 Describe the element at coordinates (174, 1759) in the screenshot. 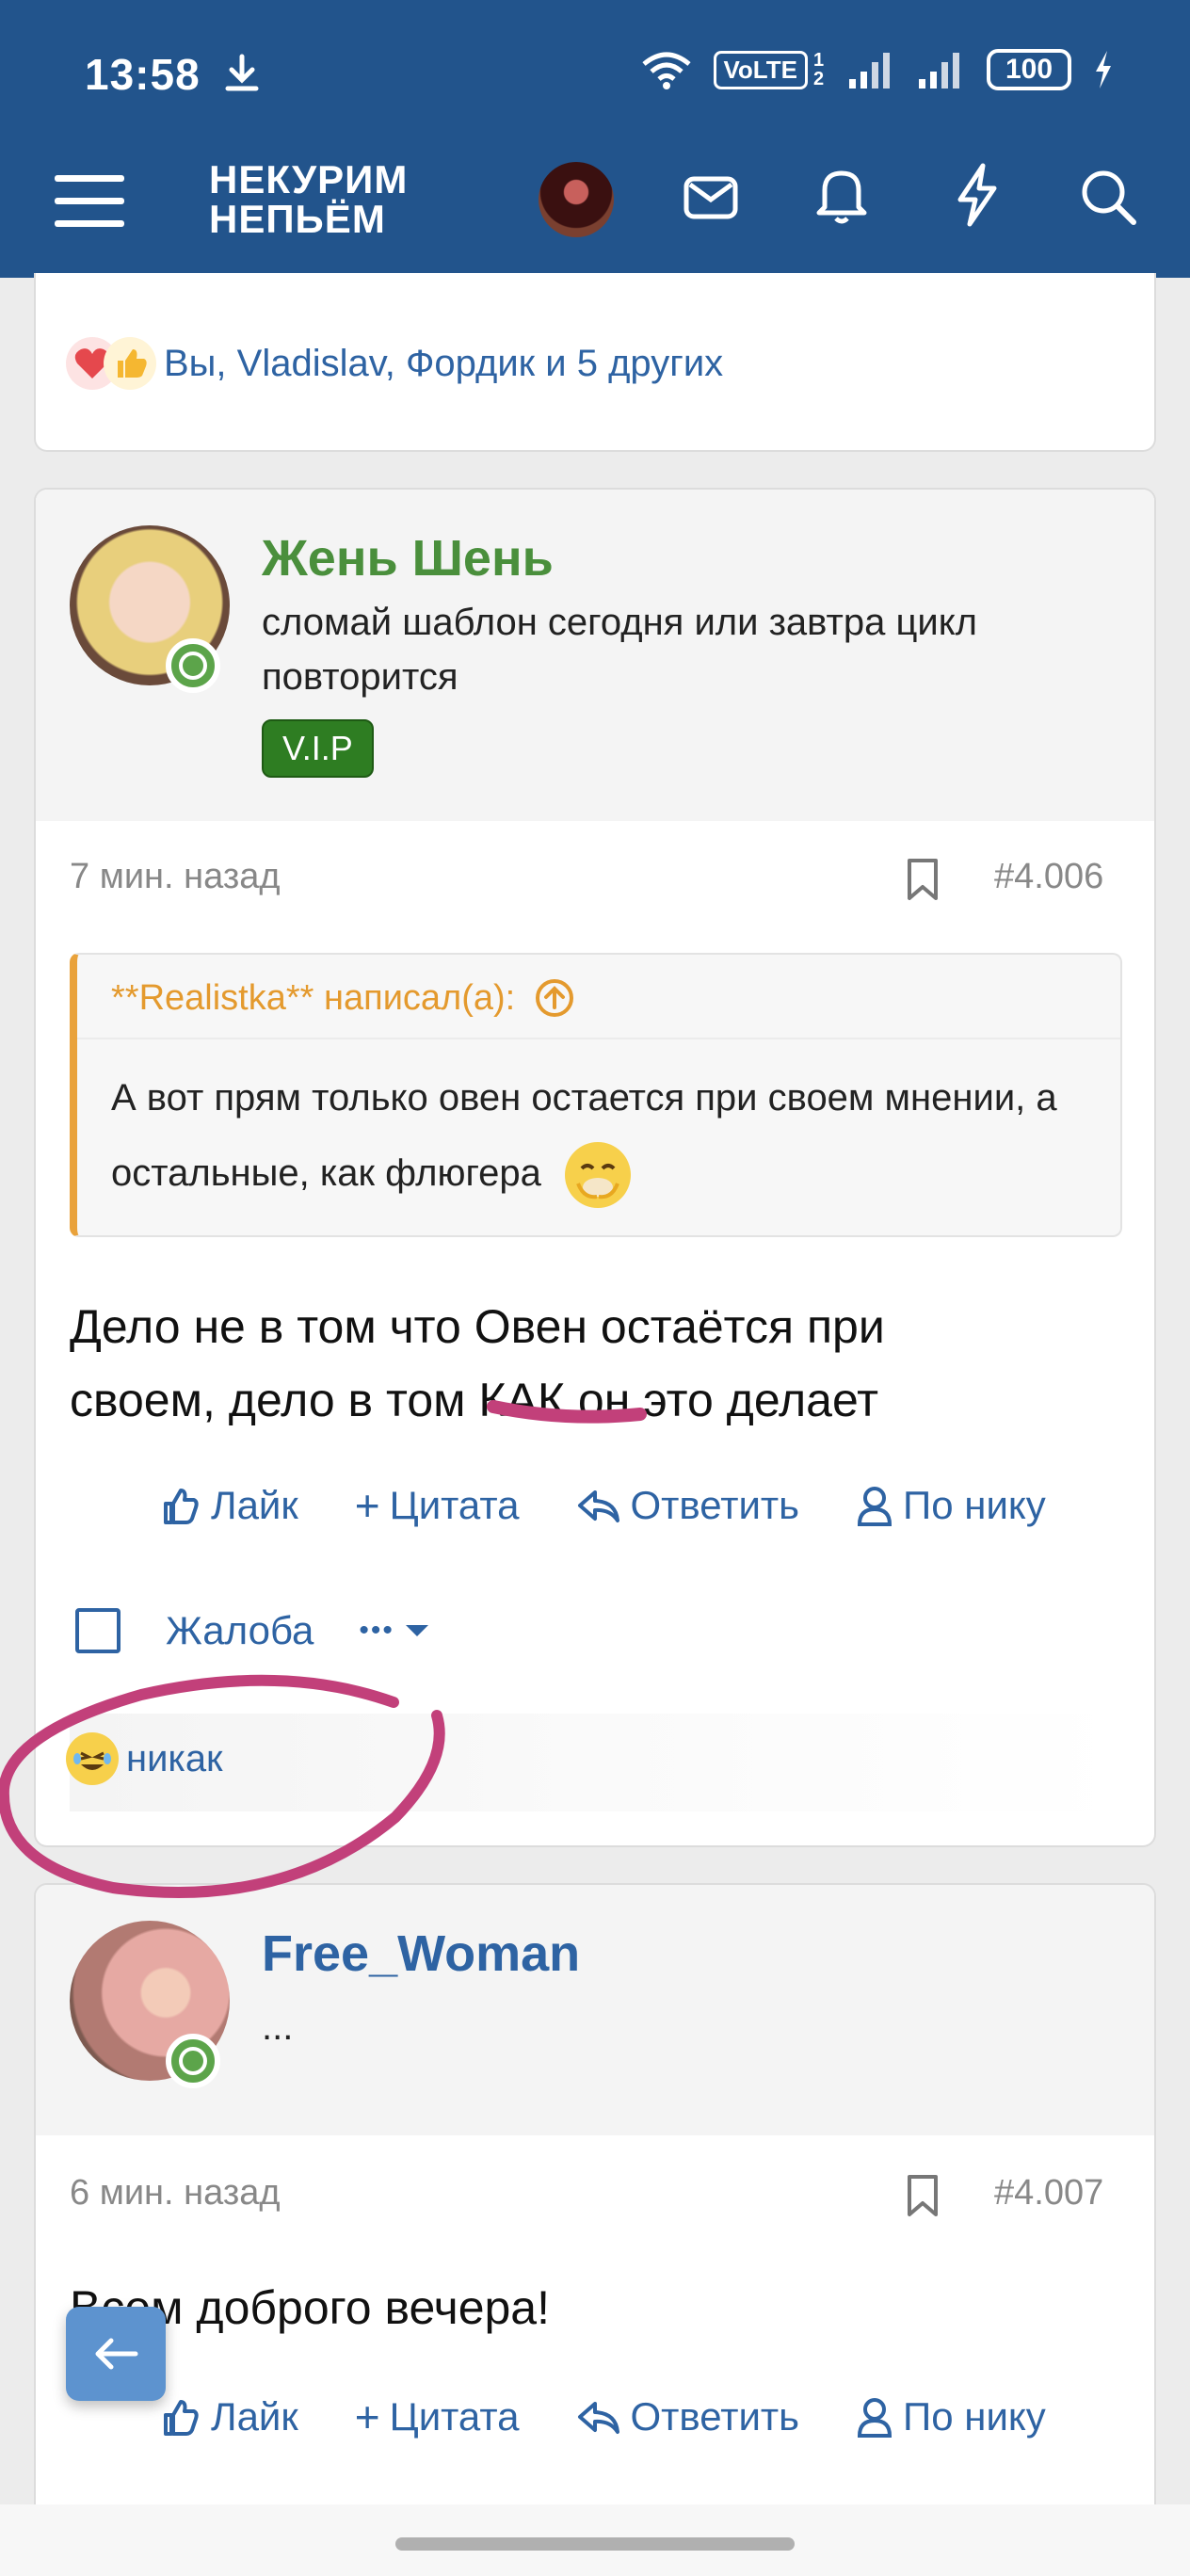

I see `reaction-summary-text: никак` at that location.